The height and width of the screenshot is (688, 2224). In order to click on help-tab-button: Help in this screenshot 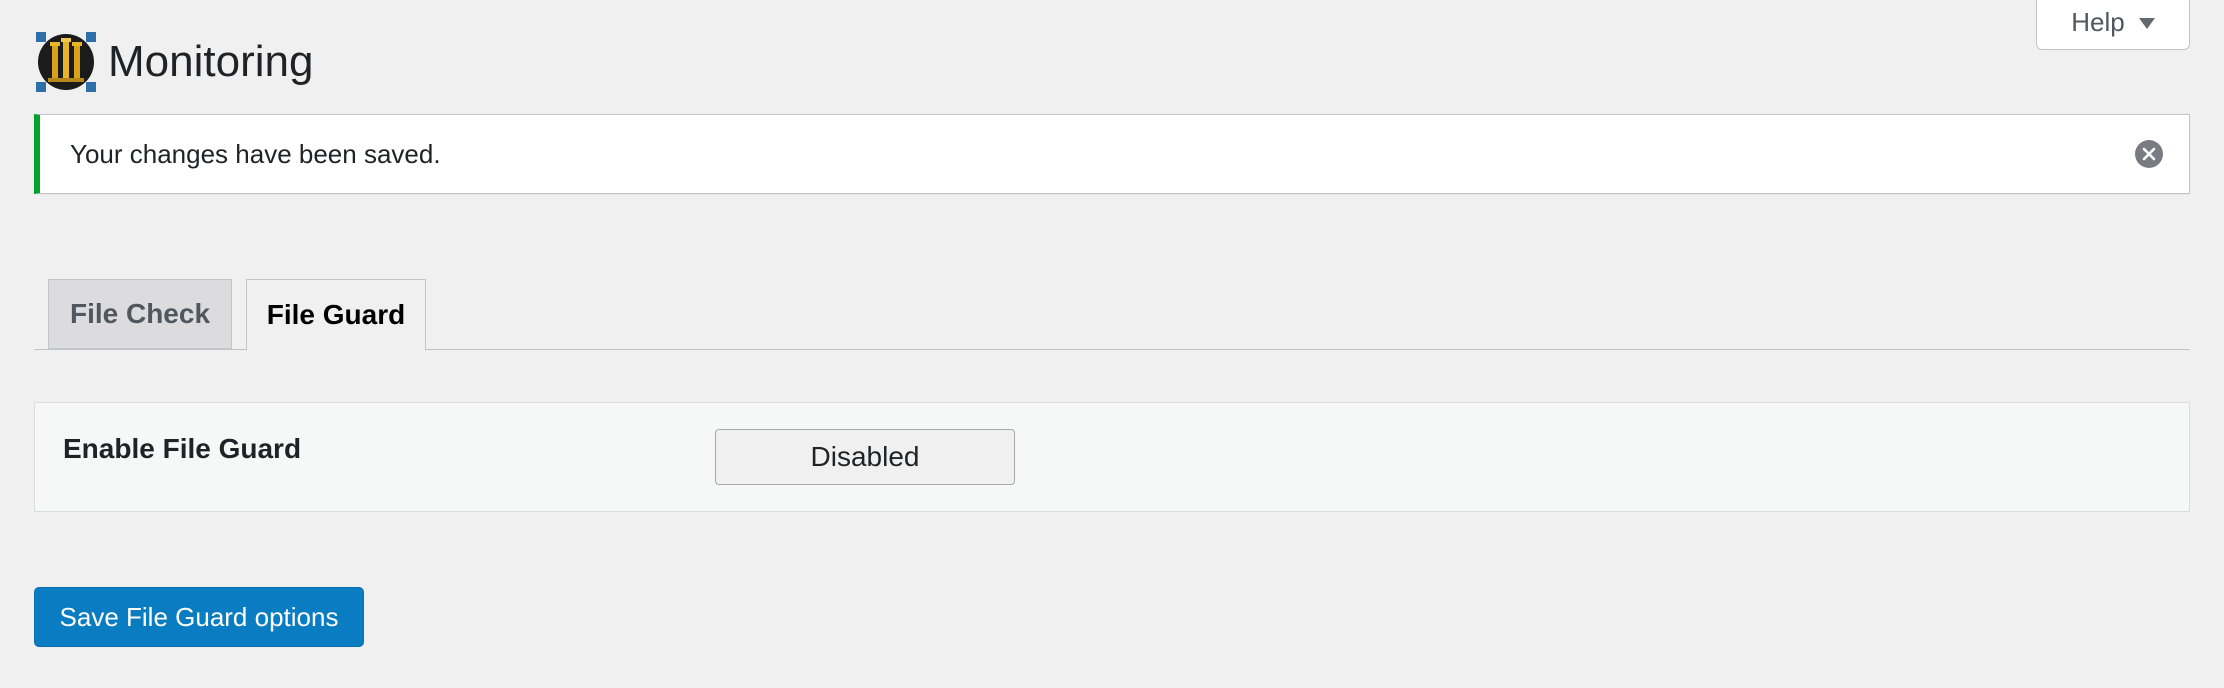, I will do `click(2113, 25)`.